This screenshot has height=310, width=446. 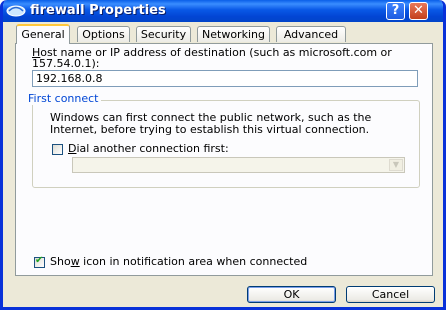 What do you see at coordinates (63, 98) in the screenshot?
I see `first-connect-legend: First connect` at bounding box center [63, 98].